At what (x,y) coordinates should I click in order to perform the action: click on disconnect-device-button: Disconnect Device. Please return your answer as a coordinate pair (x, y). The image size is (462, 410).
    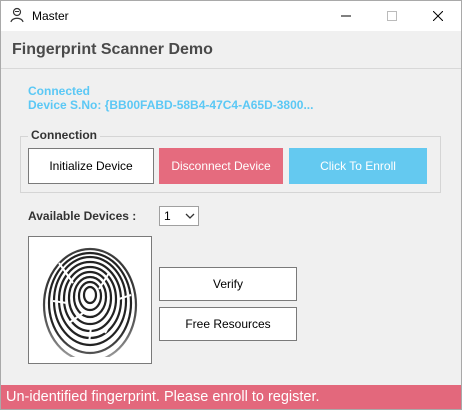
    Looking at the image, I should click on (221, 166).